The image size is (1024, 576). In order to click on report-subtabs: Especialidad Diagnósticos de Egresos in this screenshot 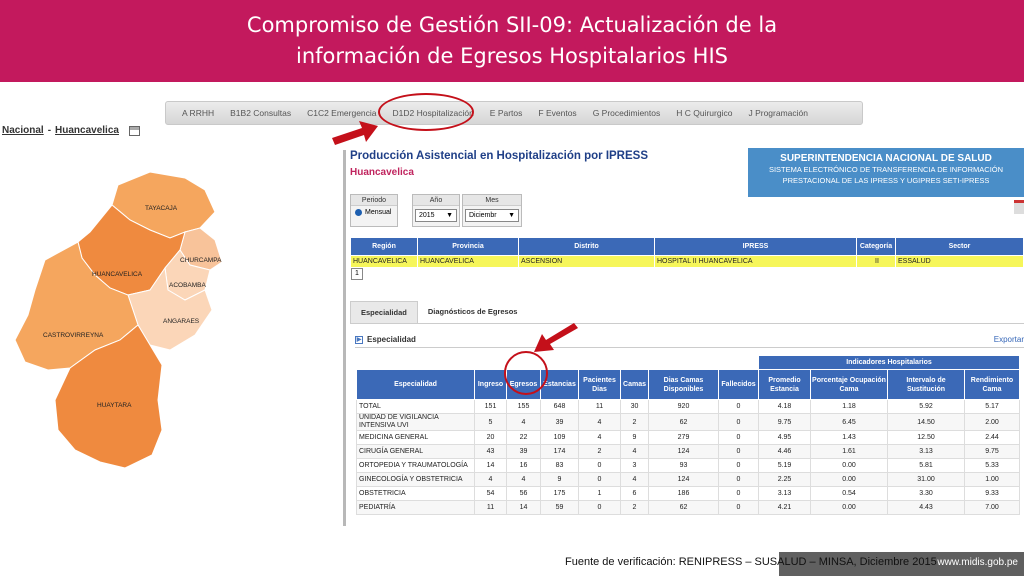, I will do `click(687, 312)`.